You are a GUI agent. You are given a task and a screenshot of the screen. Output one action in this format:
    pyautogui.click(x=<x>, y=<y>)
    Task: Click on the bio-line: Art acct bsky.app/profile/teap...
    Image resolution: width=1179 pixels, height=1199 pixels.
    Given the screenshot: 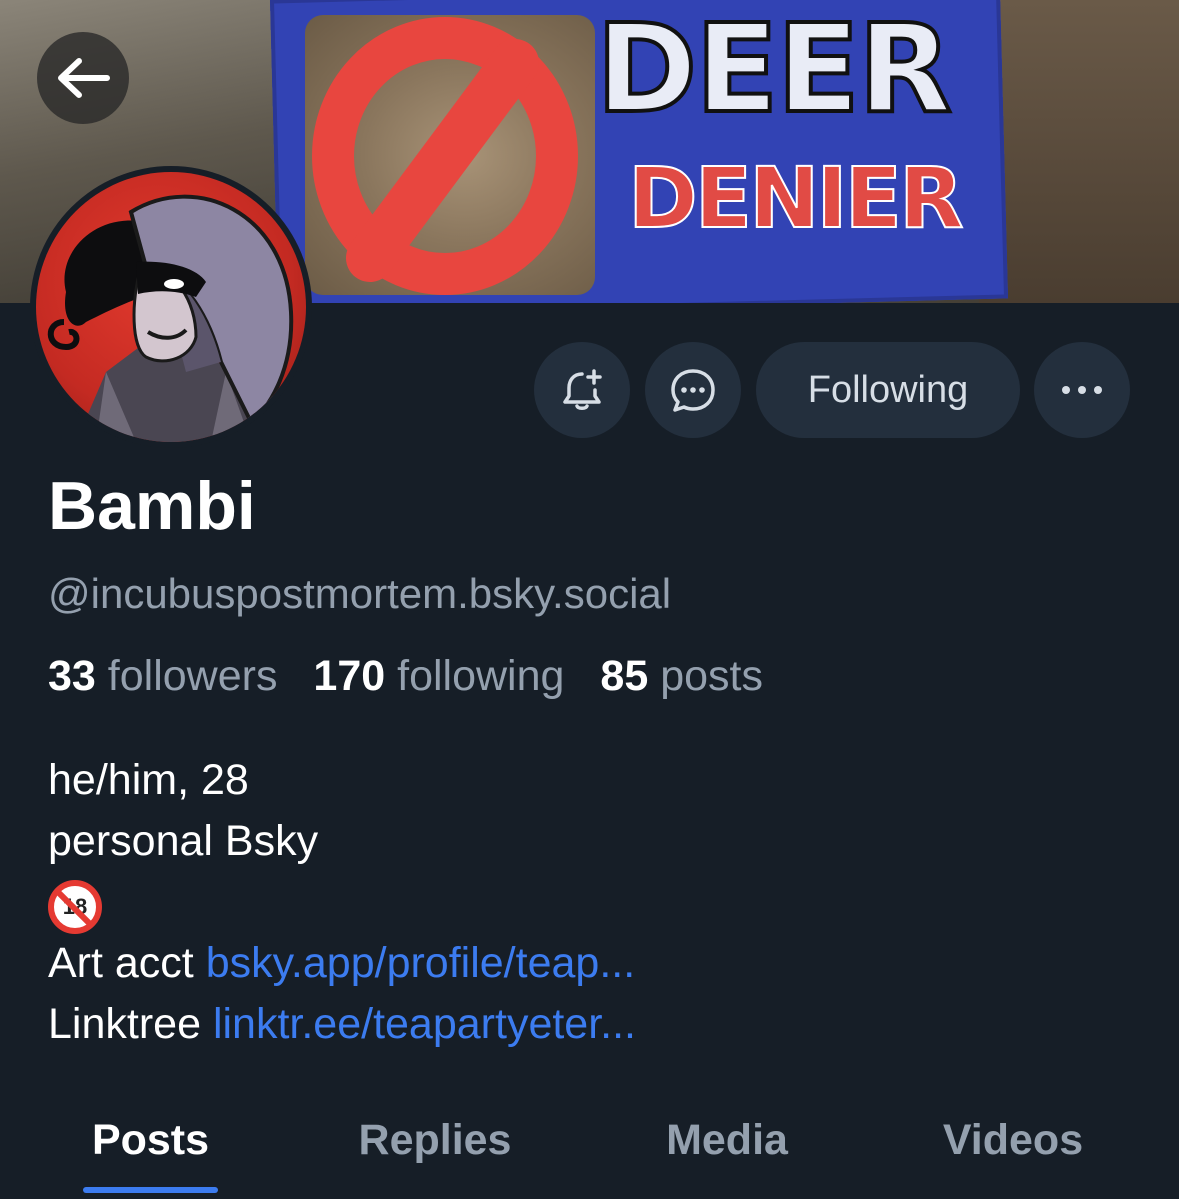 What is the action you would take?
    pyautogui.click(x=342, y=963)
    